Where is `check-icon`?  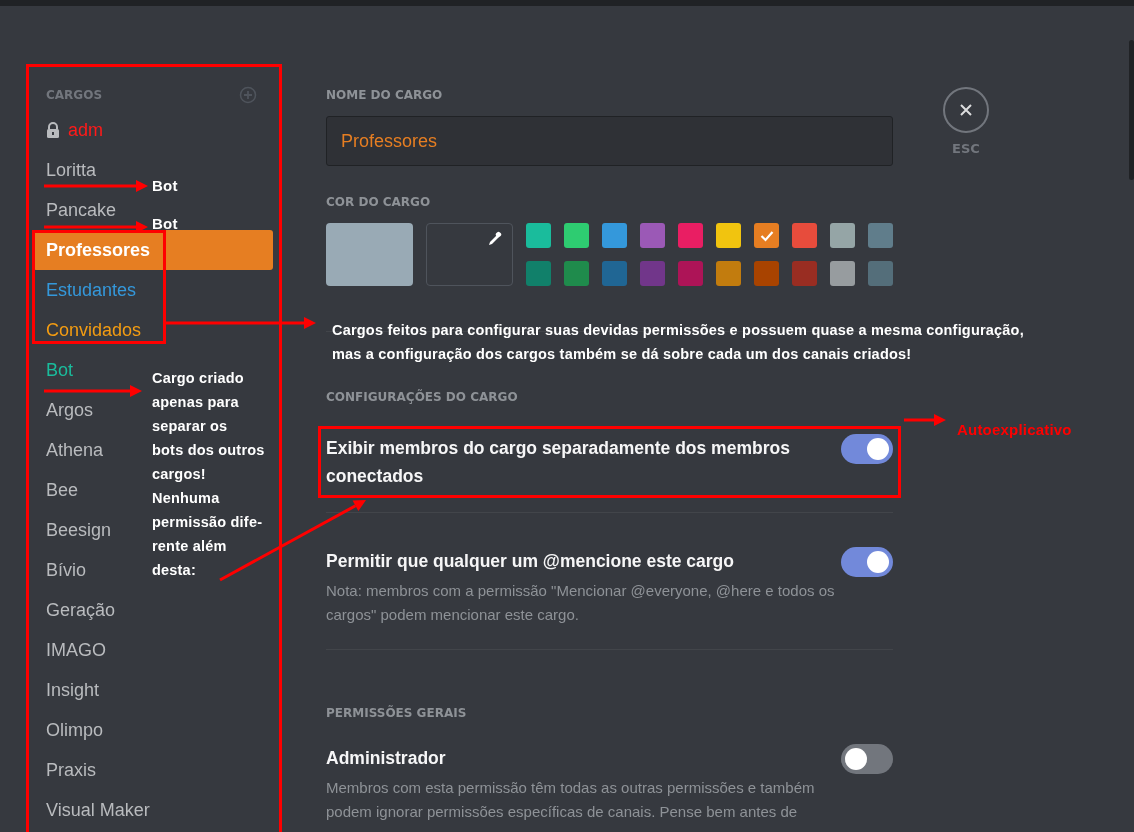
check-icon is located at coordinates (766, 235).